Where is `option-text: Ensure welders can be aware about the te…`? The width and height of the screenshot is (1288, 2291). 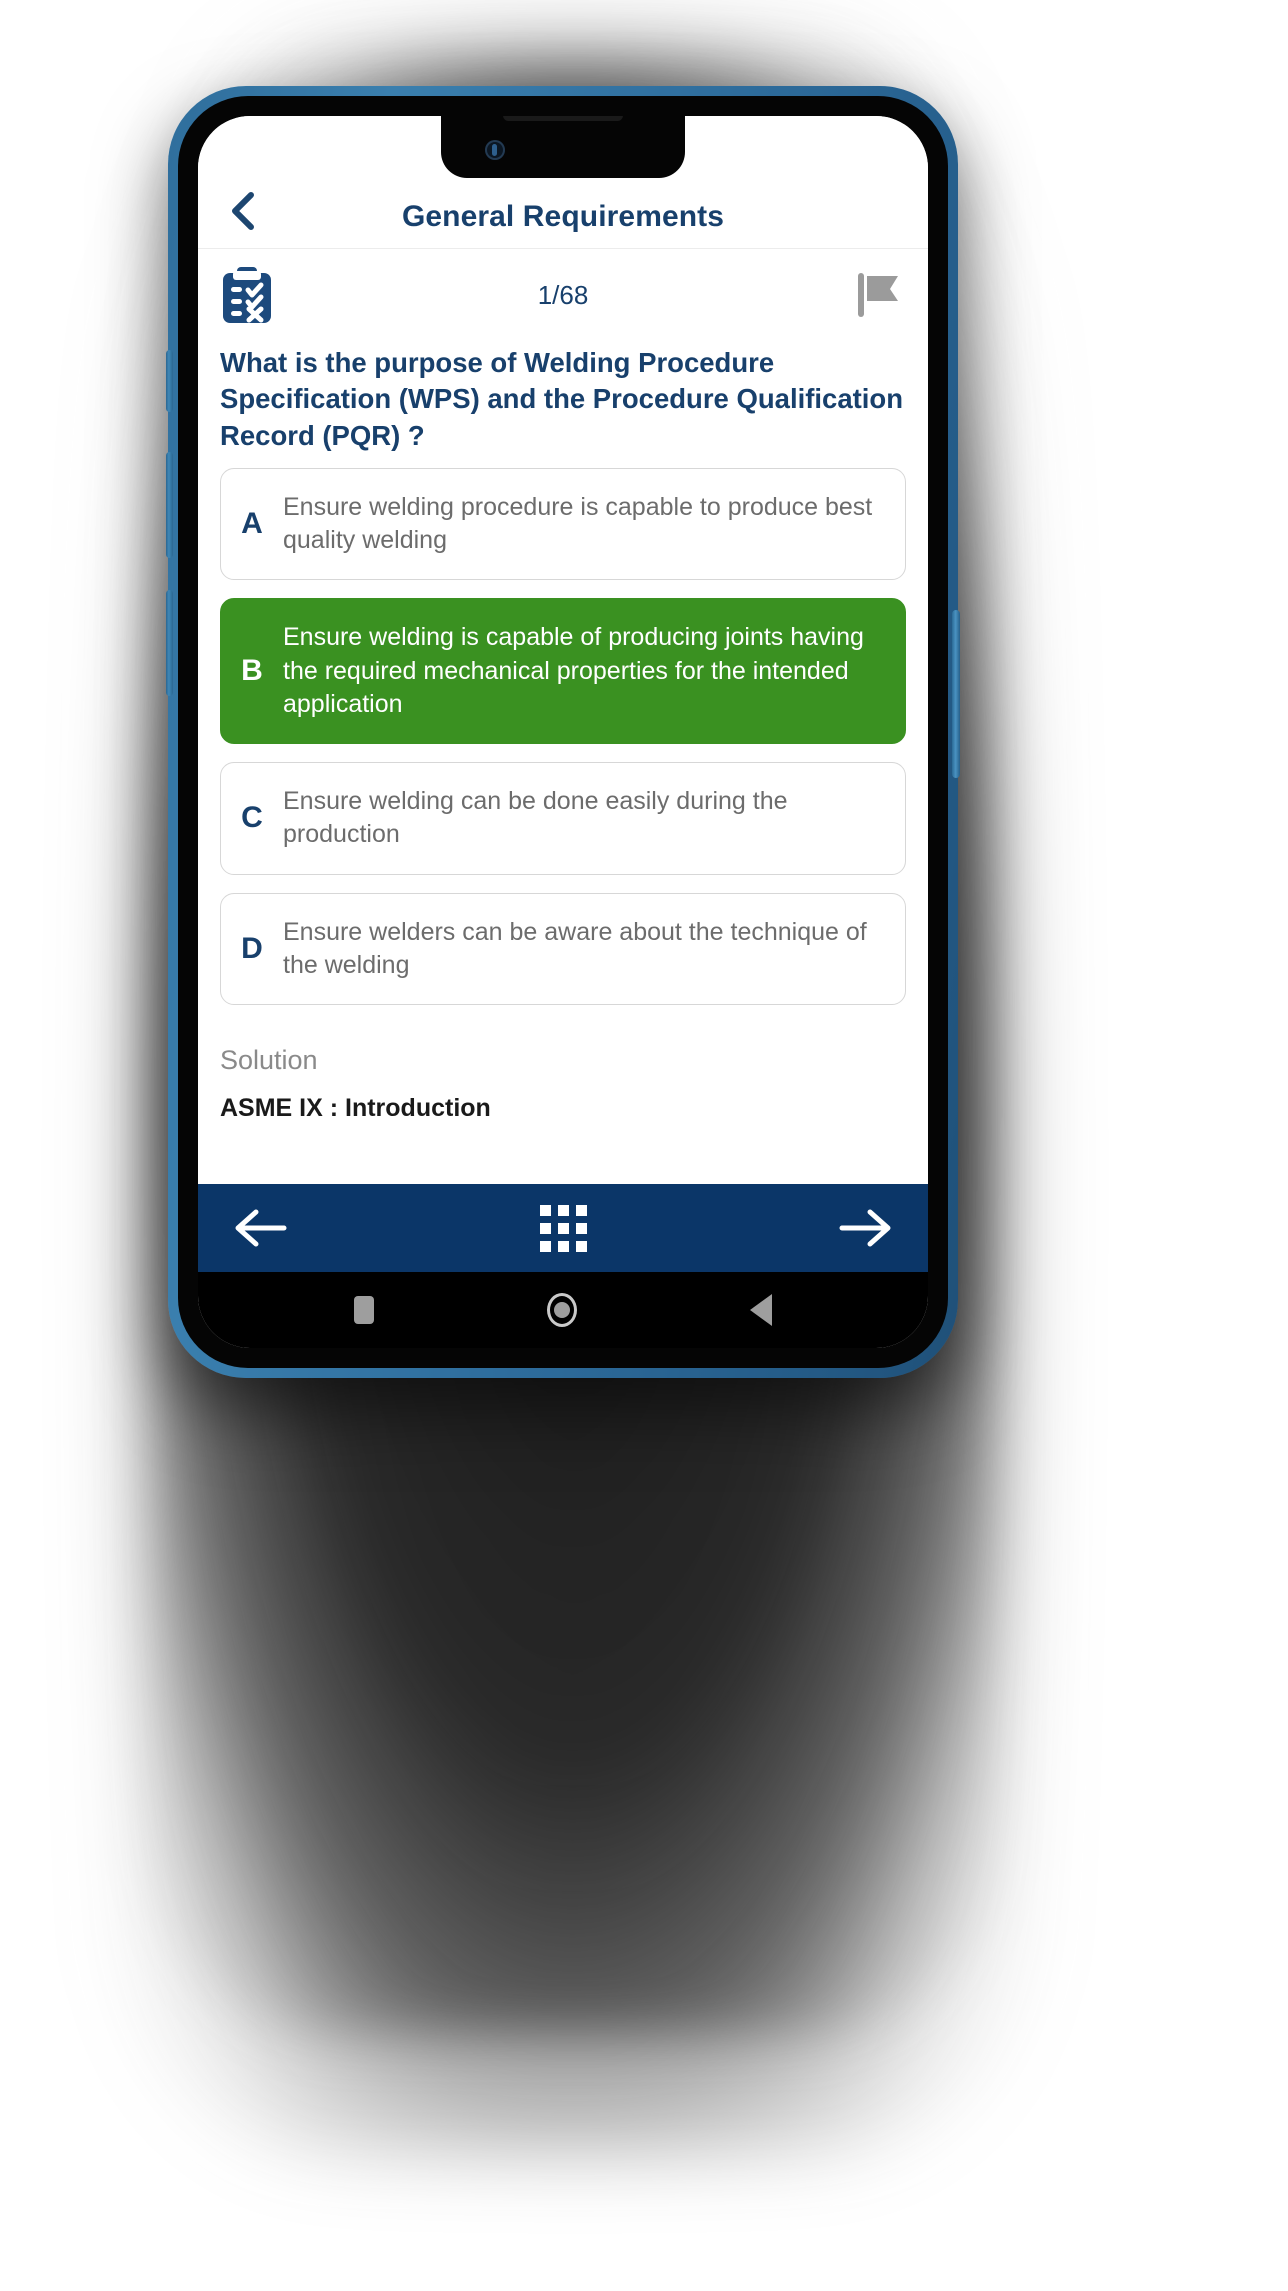
option-text: Ensure welders can be aware about the te… is located at coordinates (575, 948).